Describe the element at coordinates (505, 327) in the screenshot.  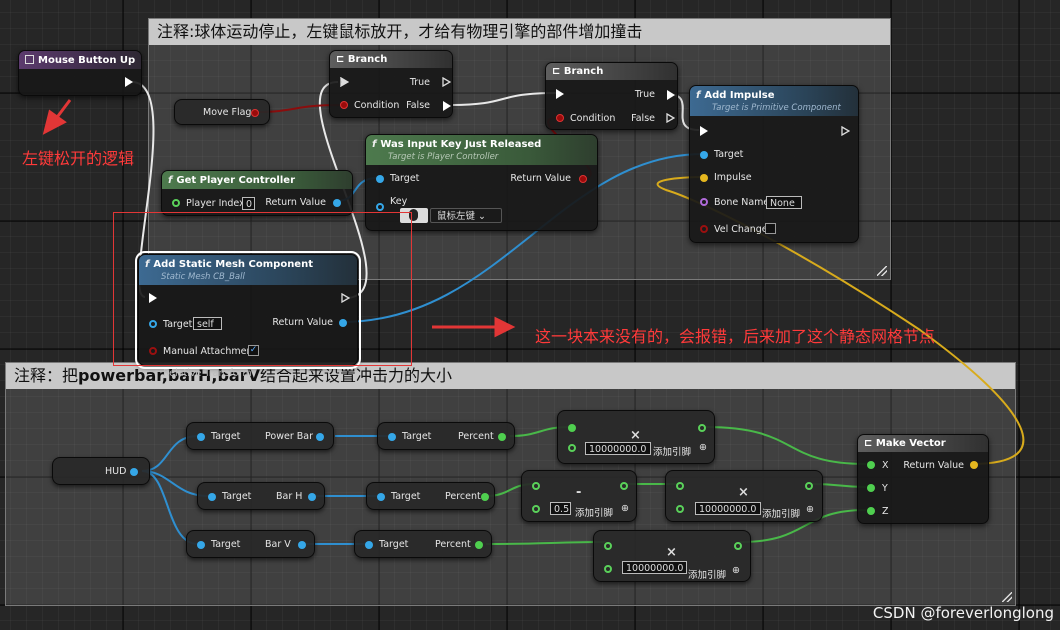
I see `arrow-right-head-icon` at that location.